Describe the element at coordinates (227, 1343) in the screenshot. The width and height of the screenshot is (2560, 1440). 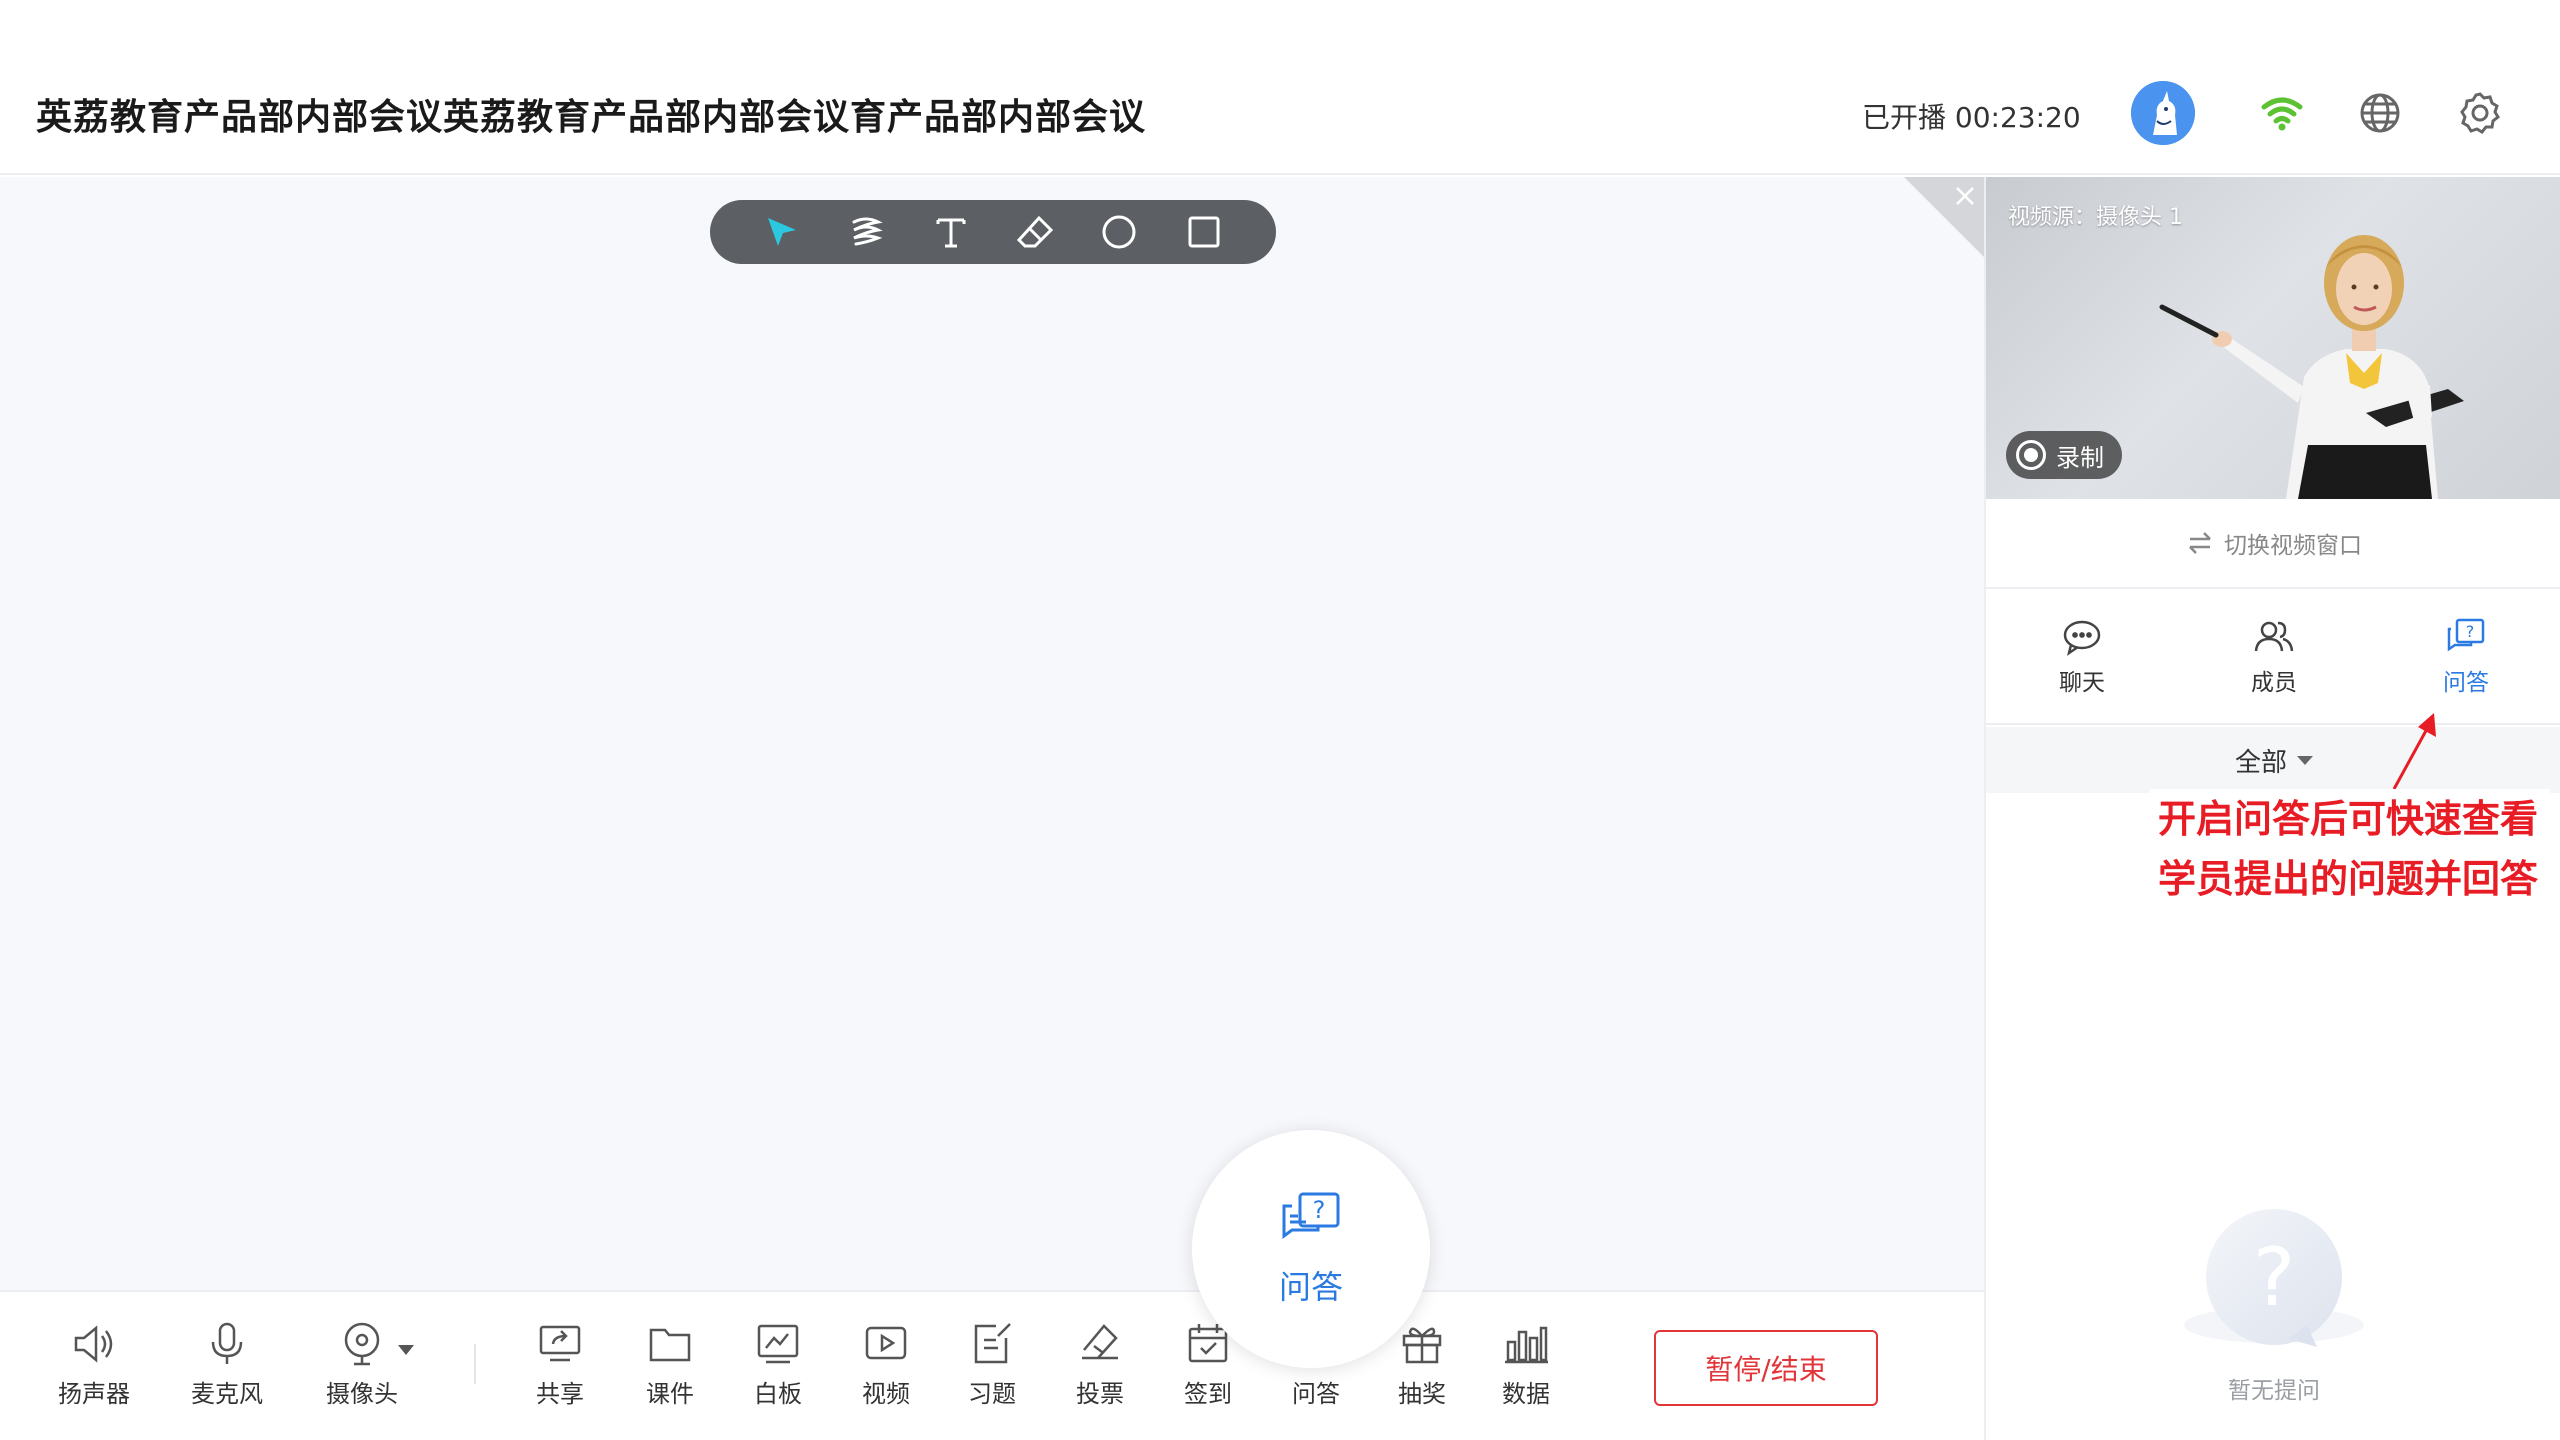
I see `microphone-icon` at that location.